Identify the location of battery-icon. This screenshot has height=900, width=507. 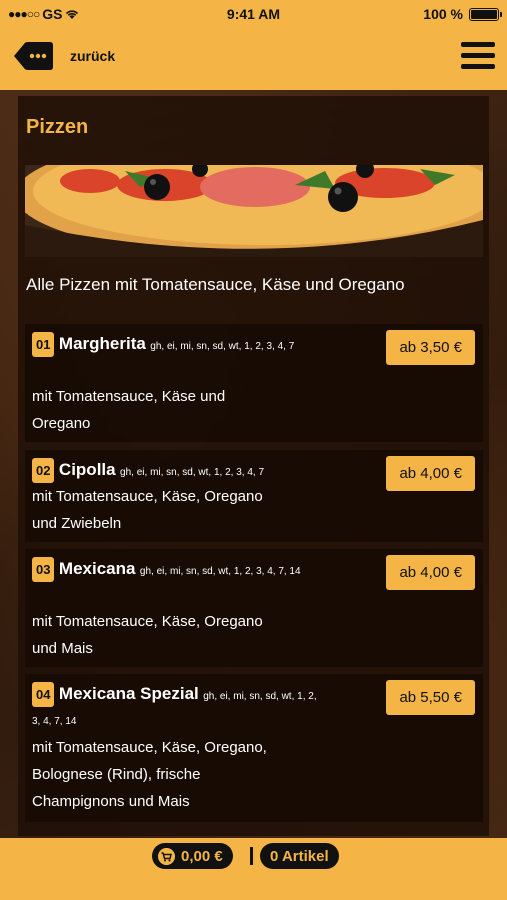
(485, 14).